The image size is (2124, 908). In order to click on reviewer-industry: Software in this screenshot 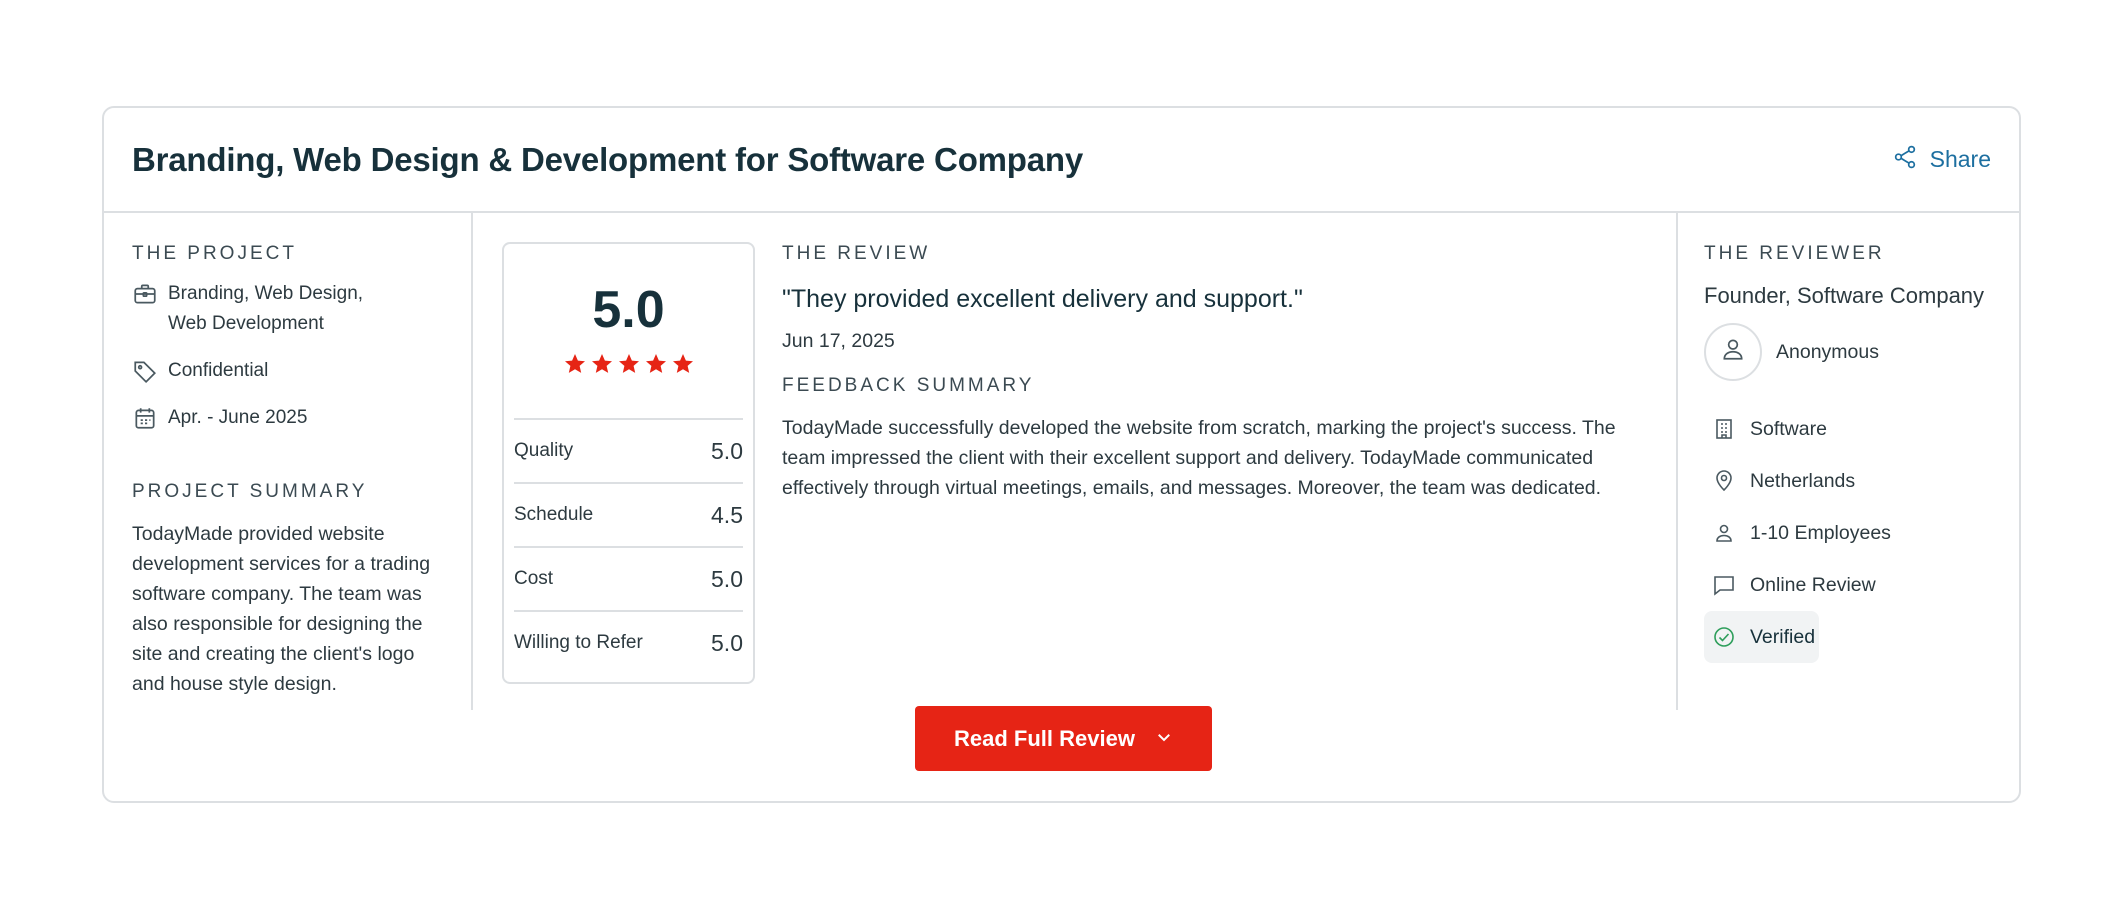, I will do `click(1854, 429)`.